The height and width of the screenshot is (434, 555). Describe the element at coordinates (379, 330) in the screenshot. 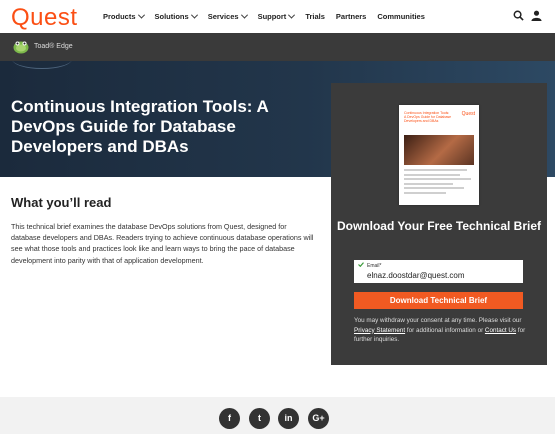

I see `privacy-statement-link: Privacy Statement` at that location.